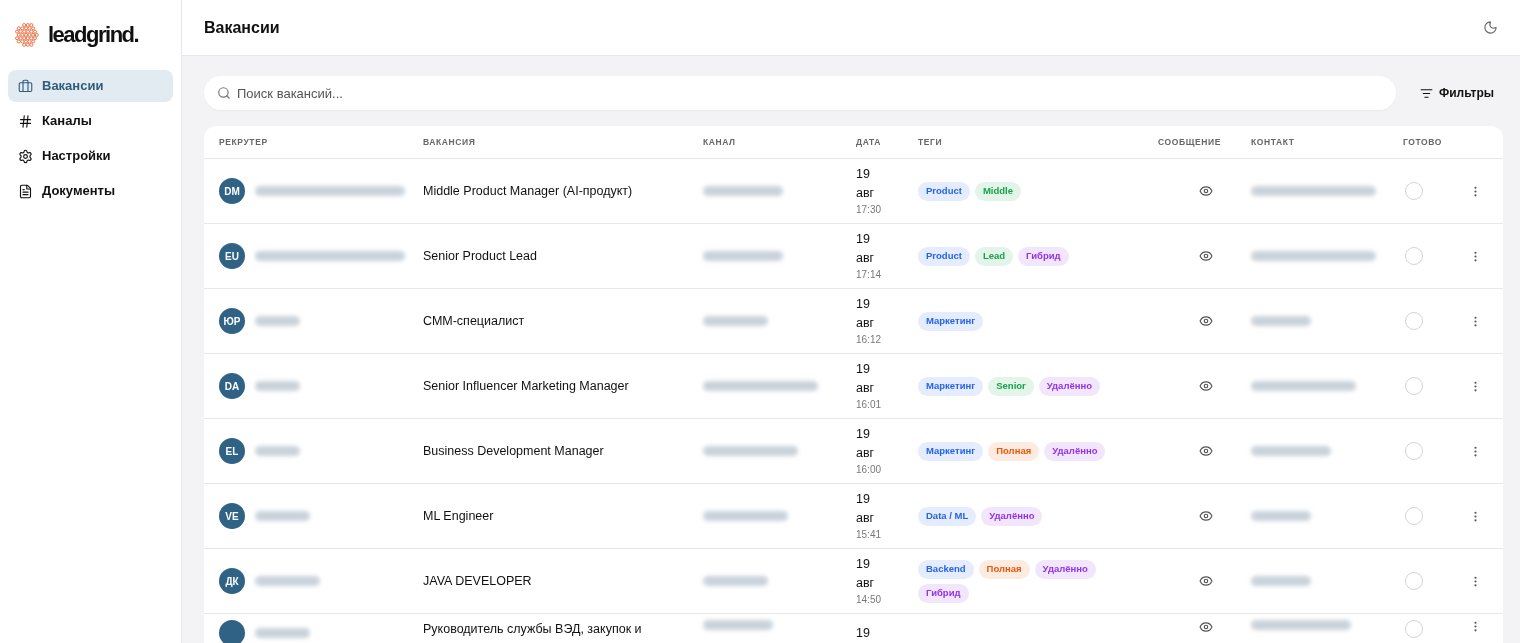  Describe the element at coordinates (869, 275) in the screenshot. I see `date-time: 17:14` at that location.